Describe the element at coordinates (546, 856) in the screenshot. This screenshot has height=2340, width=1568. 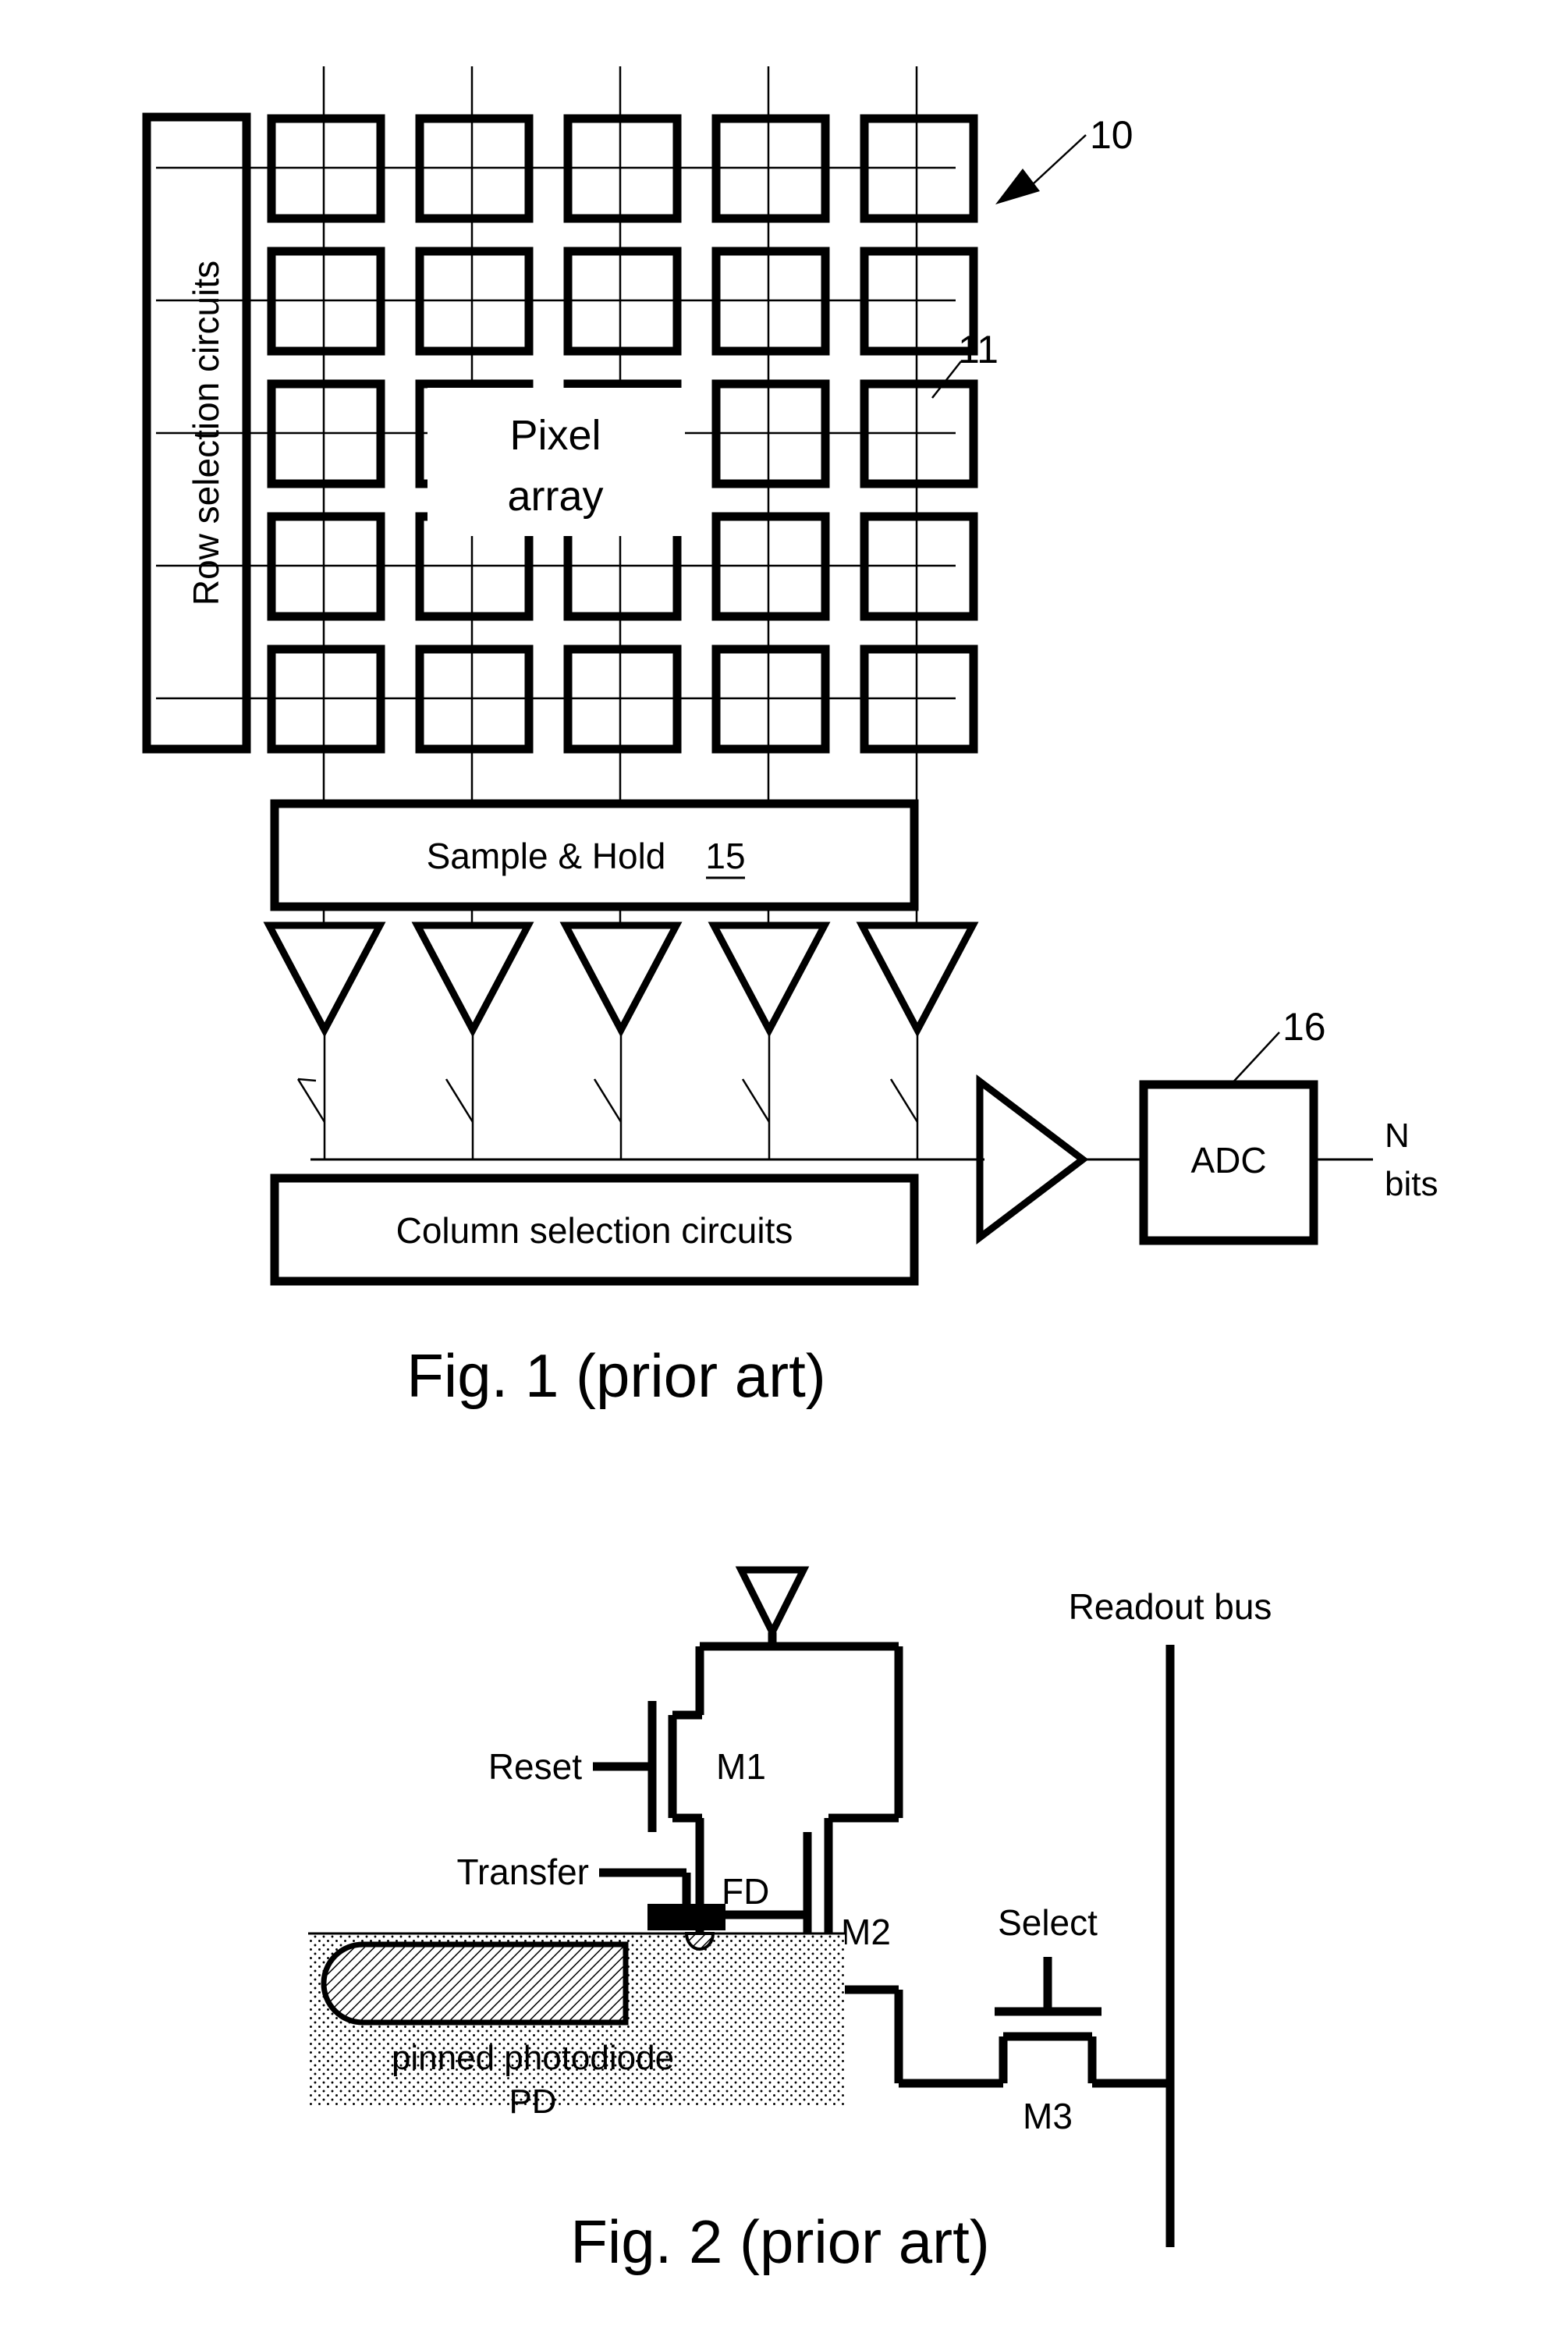
I see `sample-hold-label: Sample & Hold` at that location.